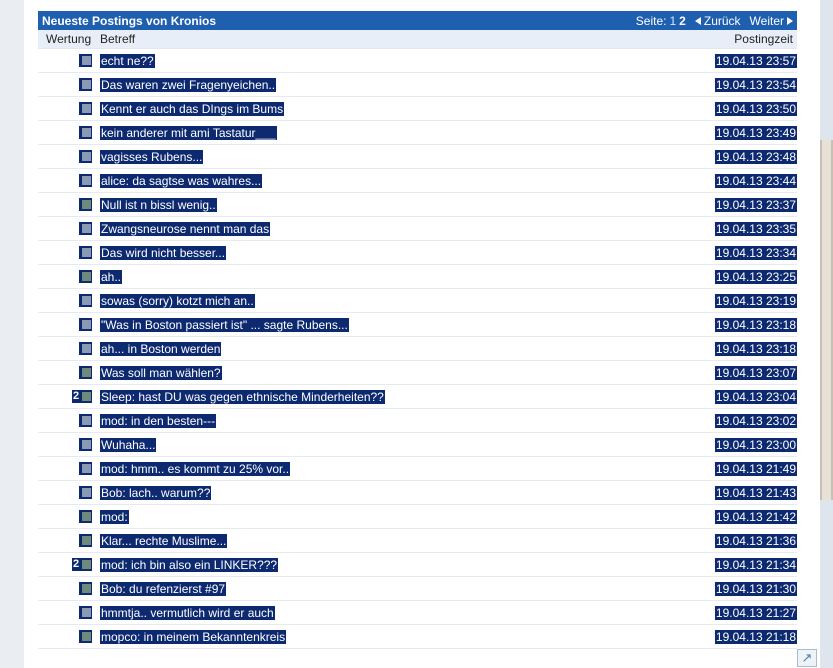 This screenshot has width=833, height=668. What do you see at coordinates (417, 349) in the screenshot?
I see `table-row: ah... in Boston werden 19.04.13 23:18` at bounding box center [417, 349].